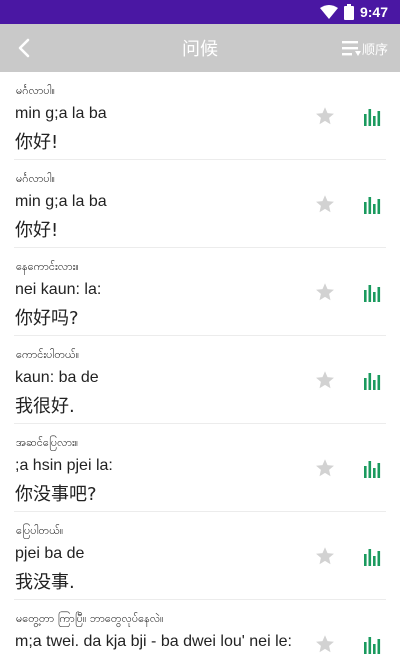  I want to click on status-bar: 9:47, so click(200, 12).